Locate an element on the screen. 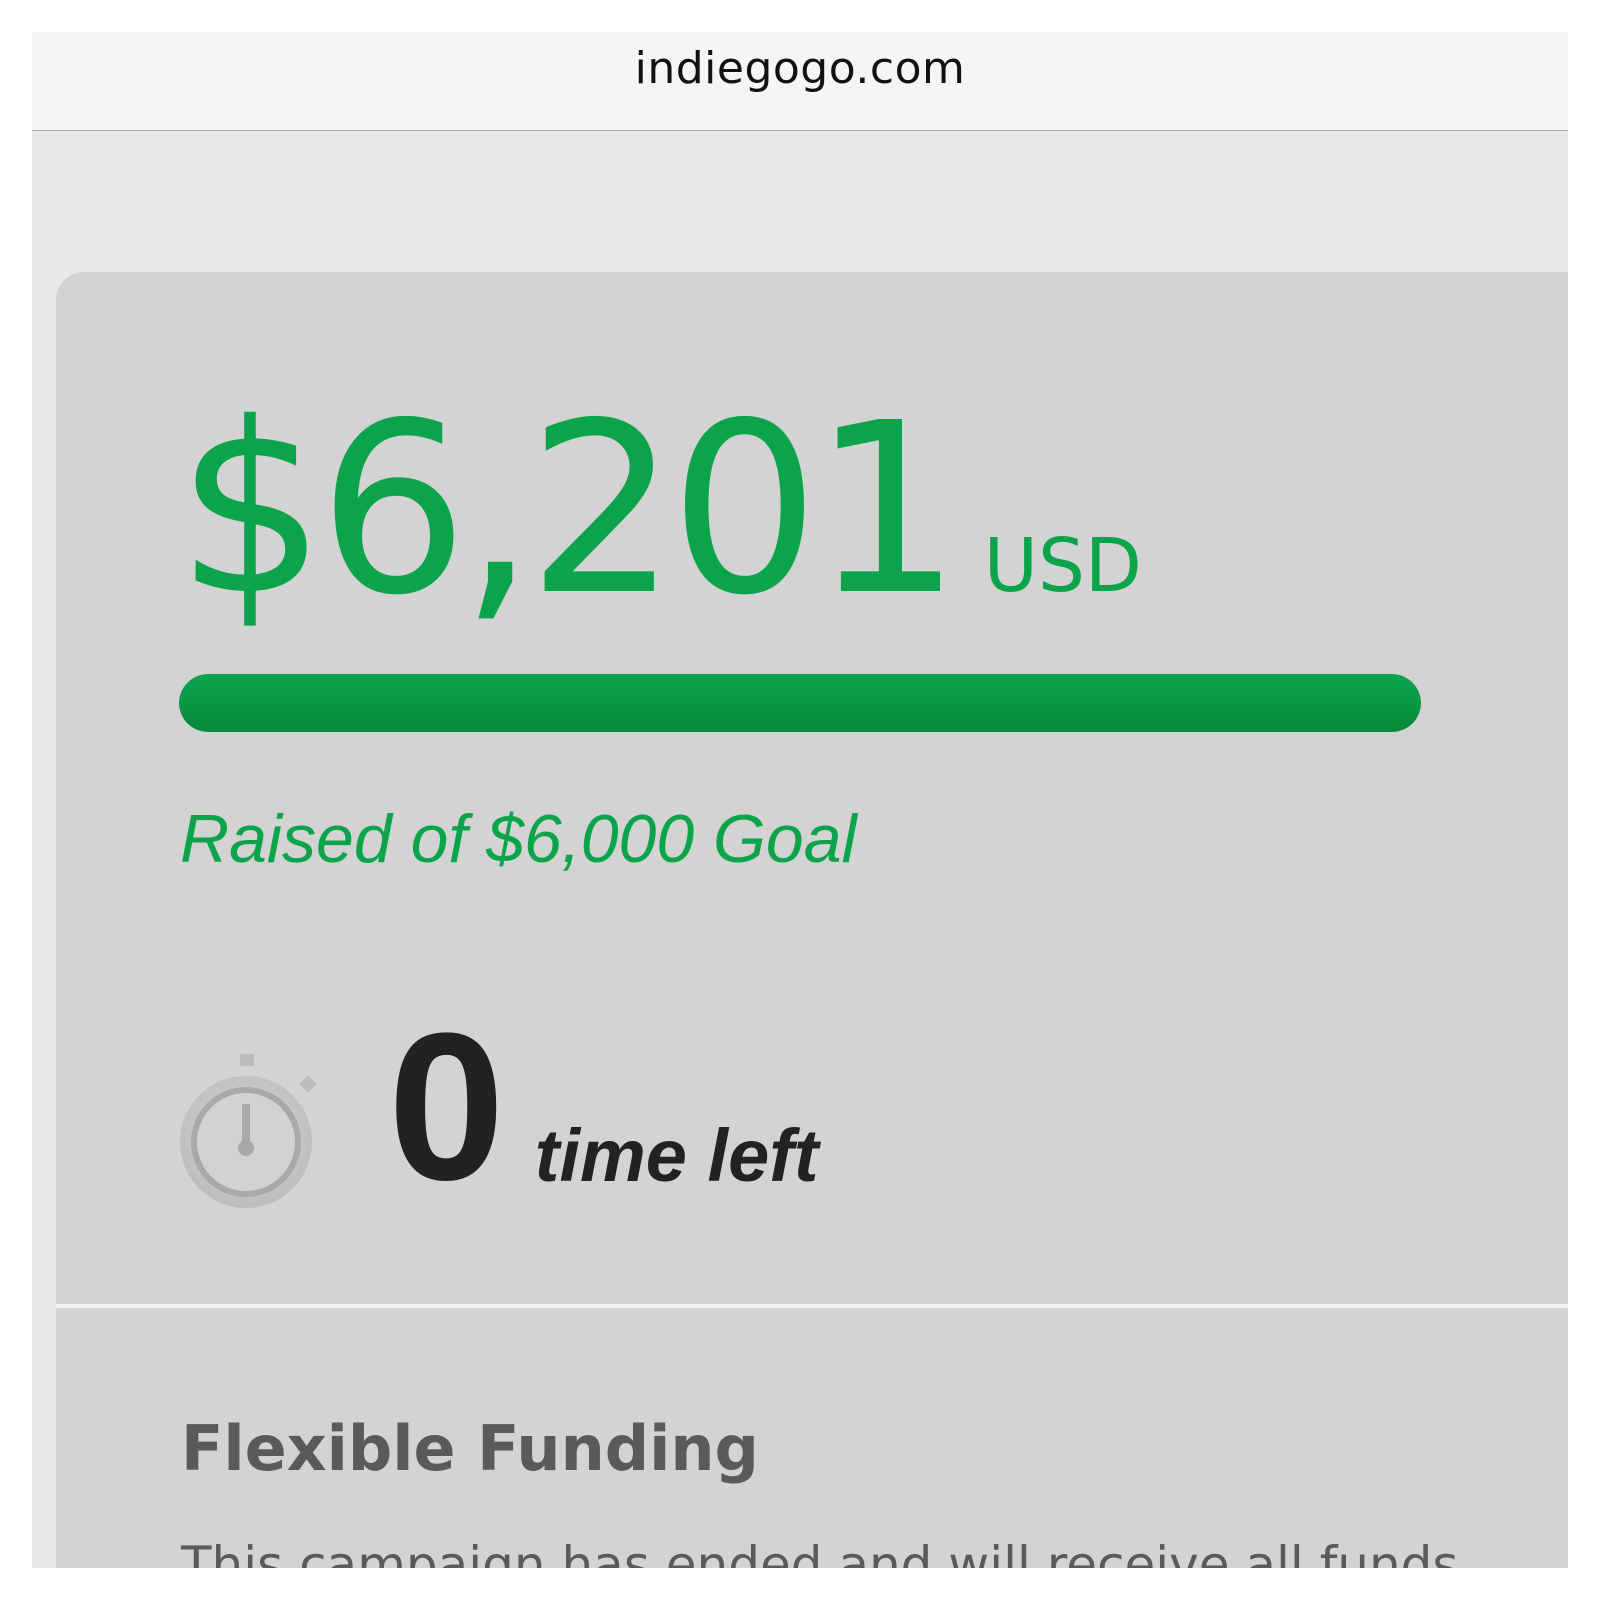 The image size is (1600, 1600). time-left-row: 0 time left is located at coordinates (497, 1107).